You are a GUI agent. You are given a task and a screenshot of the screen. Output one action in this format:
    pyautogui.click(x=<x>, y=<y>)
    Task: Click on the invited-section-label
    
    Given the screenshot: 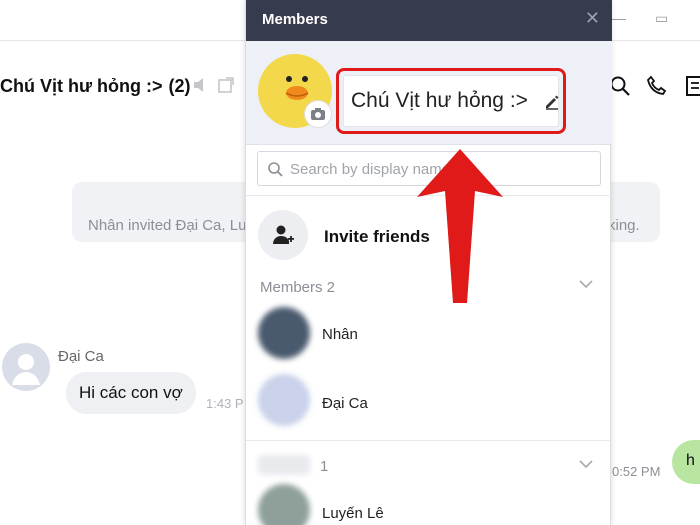 What is the action you would take?
    pyautogui.click(x=284, y=465)
    